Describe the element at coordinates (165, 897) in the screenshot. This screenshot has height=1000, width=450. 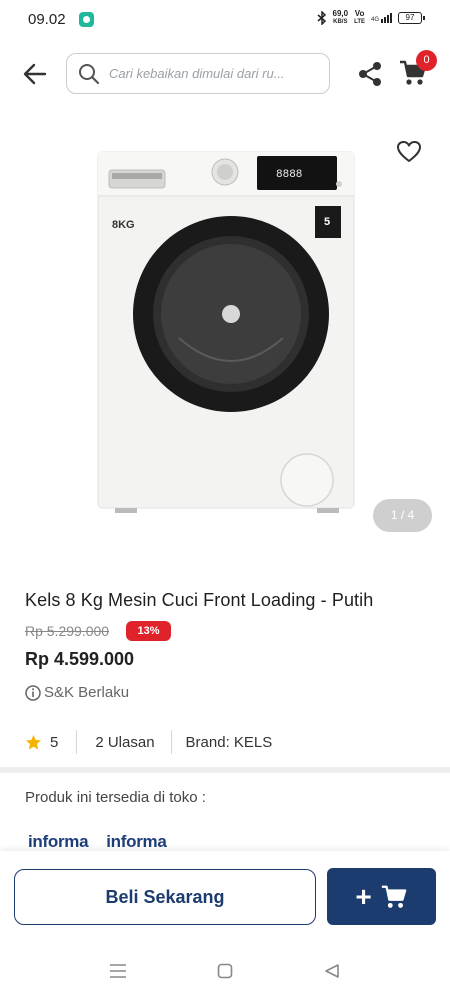
I see `buy-now-button: Beli Sekarang` at that location.